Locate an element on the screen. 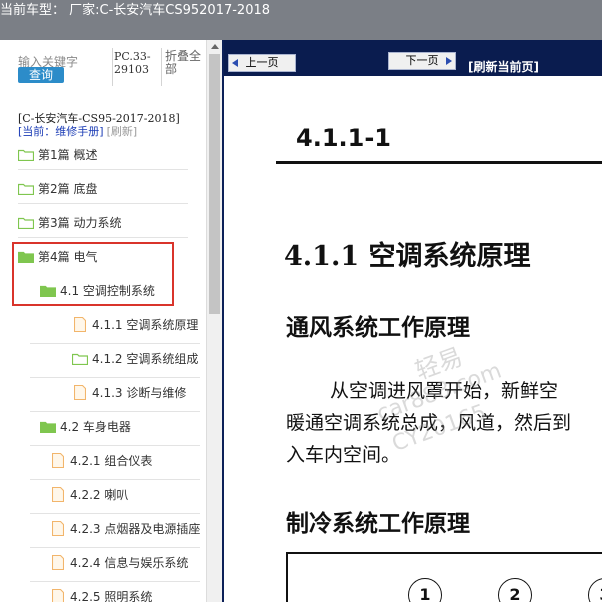 Image resolution: width=602 pixels, height=602 pixels. callout-1: 1 is located at coordinates (425, 590).